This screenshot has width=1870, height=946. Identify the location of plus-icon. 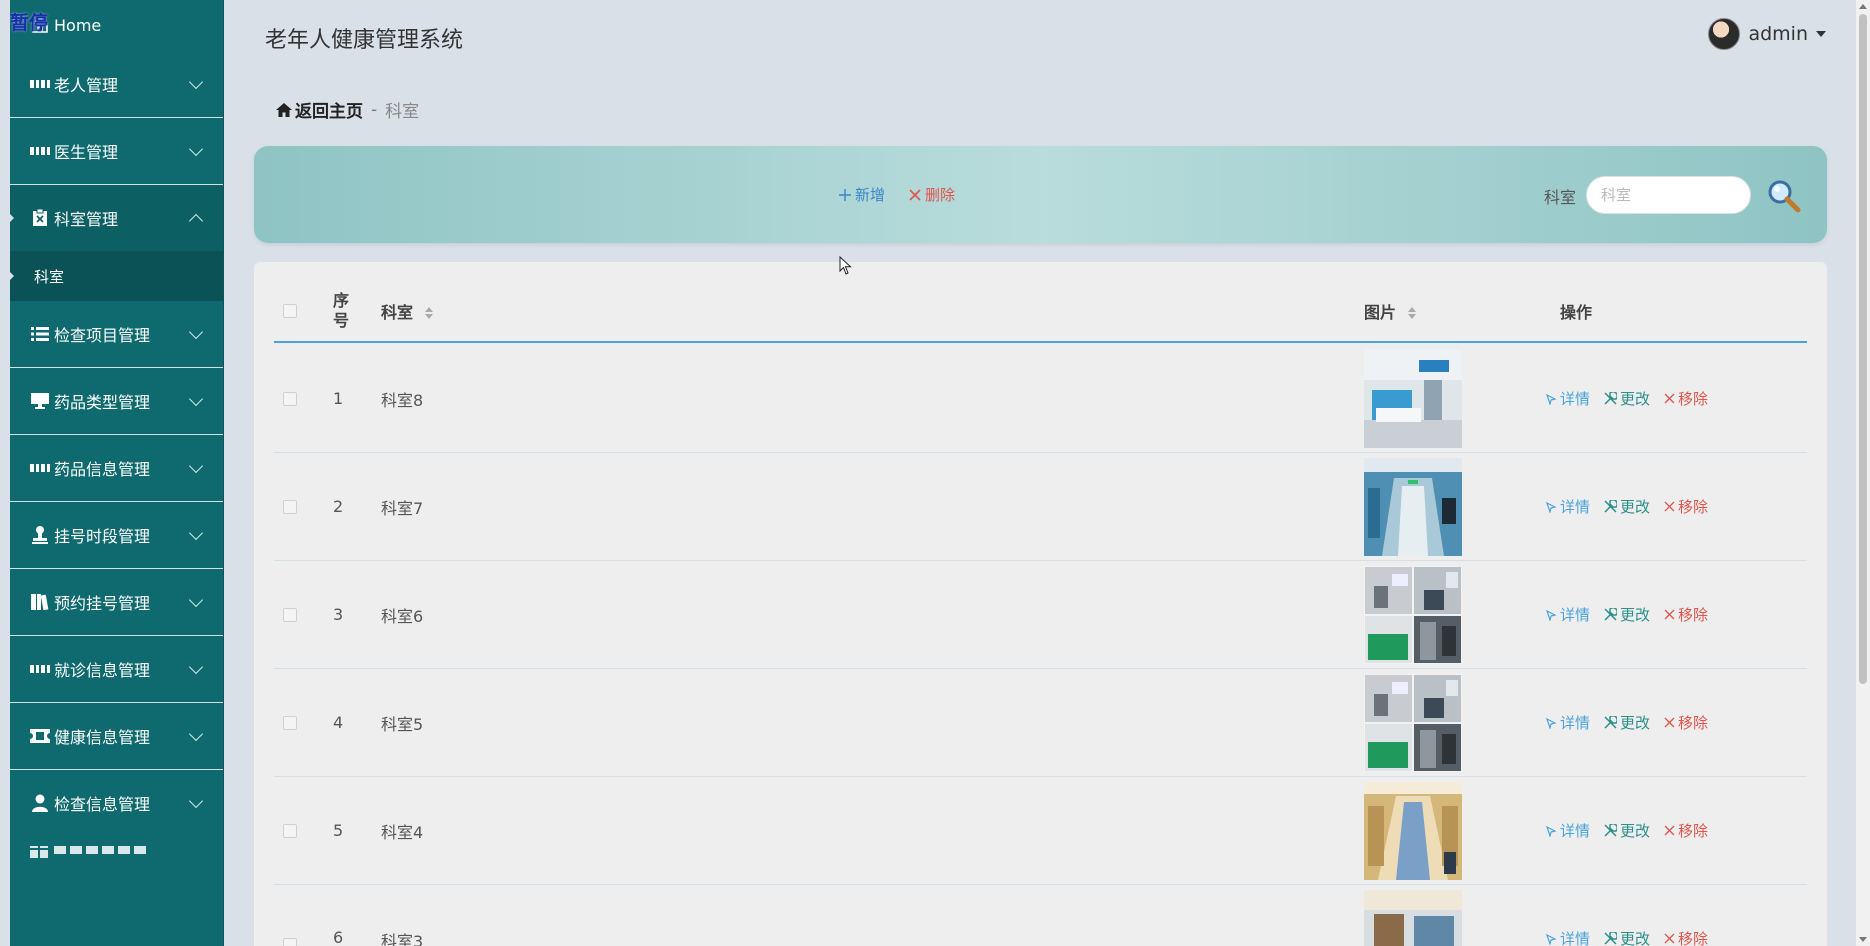
(845, 194).